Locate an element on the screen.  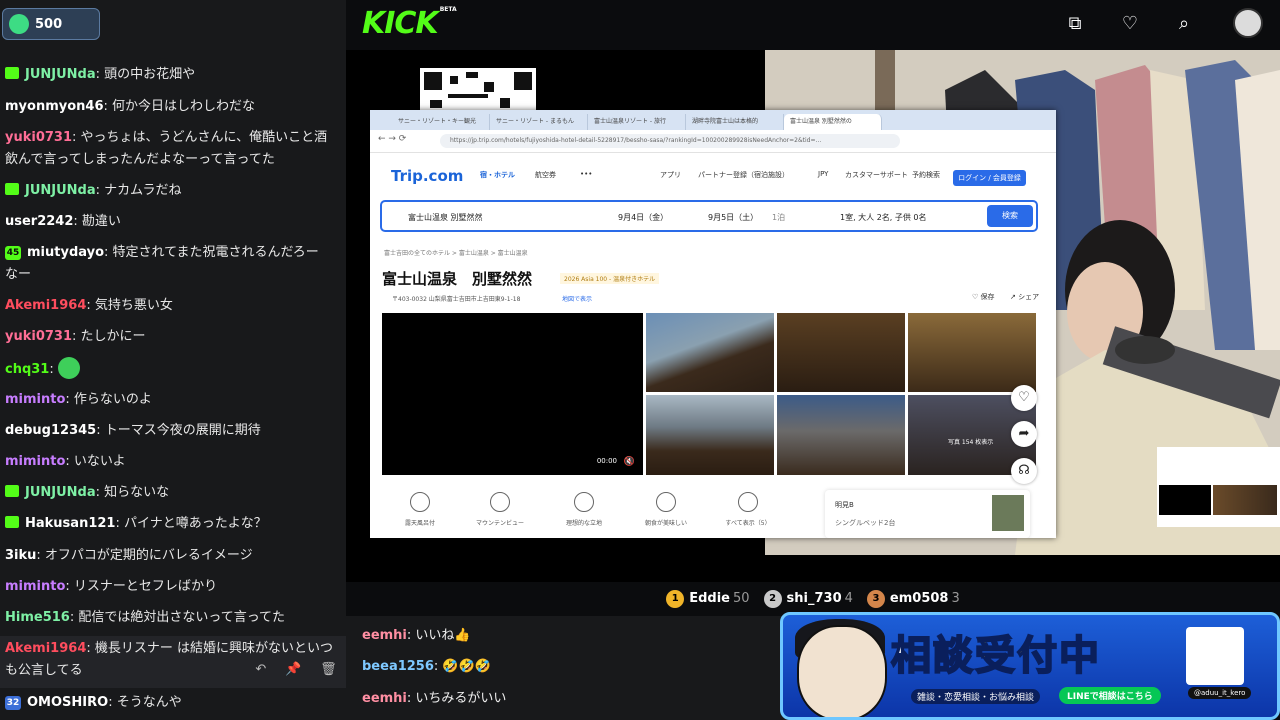
leader-points: 3 is located at coordinates (955, 598).